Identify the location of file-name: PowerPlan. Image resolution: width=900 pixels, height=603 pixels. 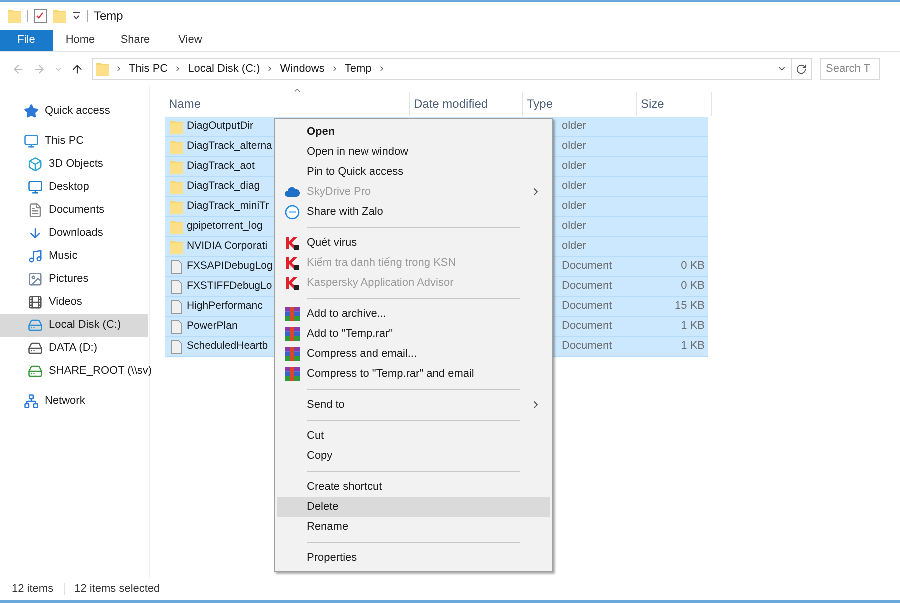
(213, 326).